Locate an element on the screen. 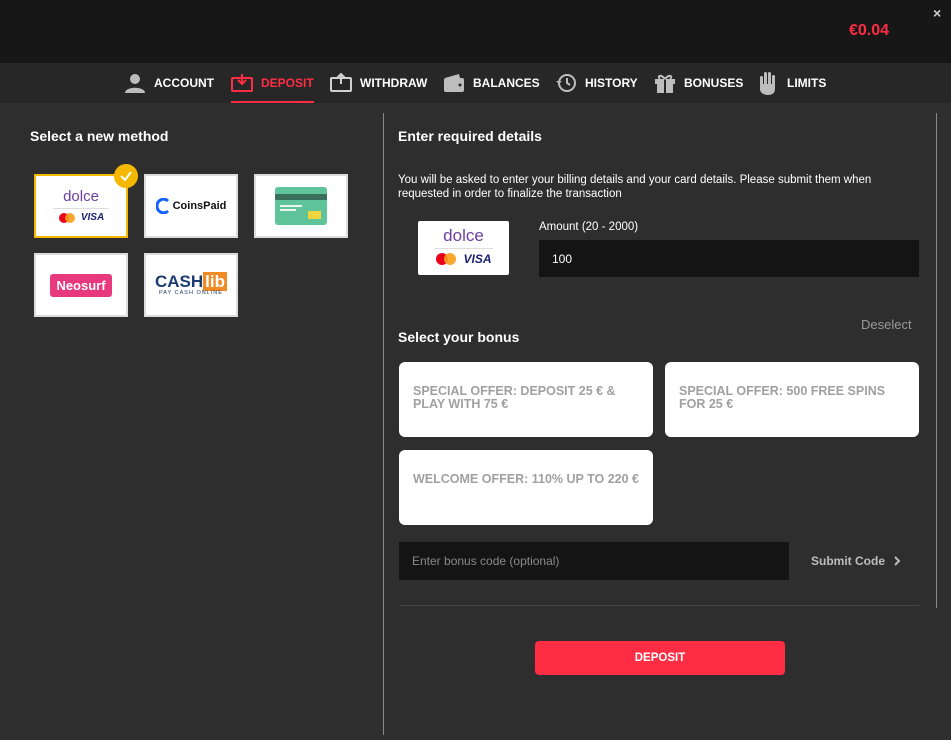  bonus-title: Select your bonus is located at coordinates (459, 337).